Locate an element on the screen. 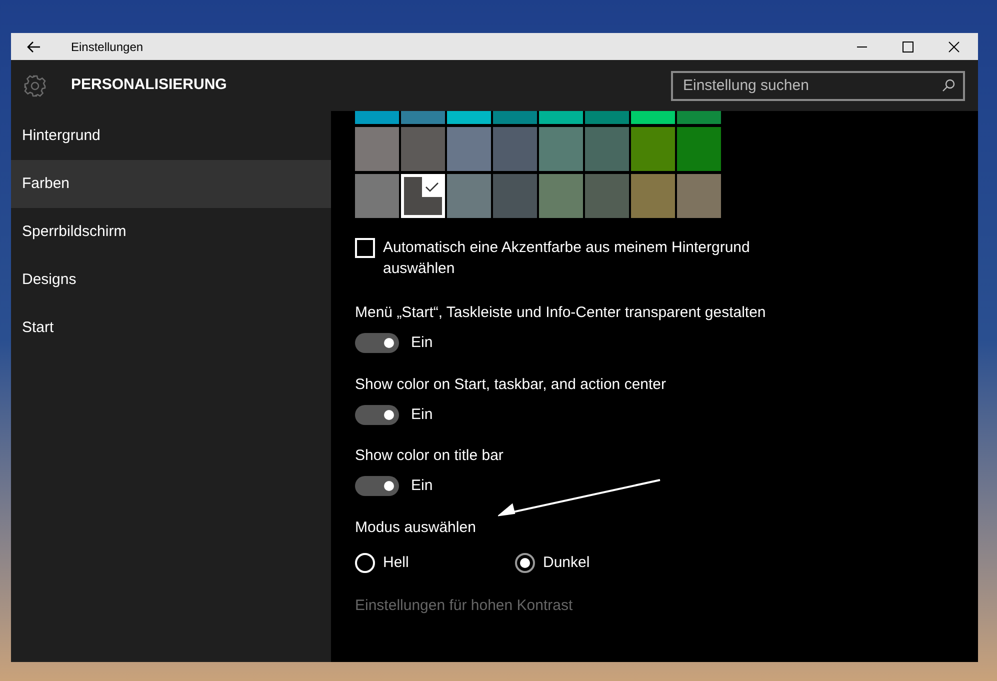 The width and height of the screenshot is (997, 681). search-field: Einstellung suchen is located at coordinates (818, 85).